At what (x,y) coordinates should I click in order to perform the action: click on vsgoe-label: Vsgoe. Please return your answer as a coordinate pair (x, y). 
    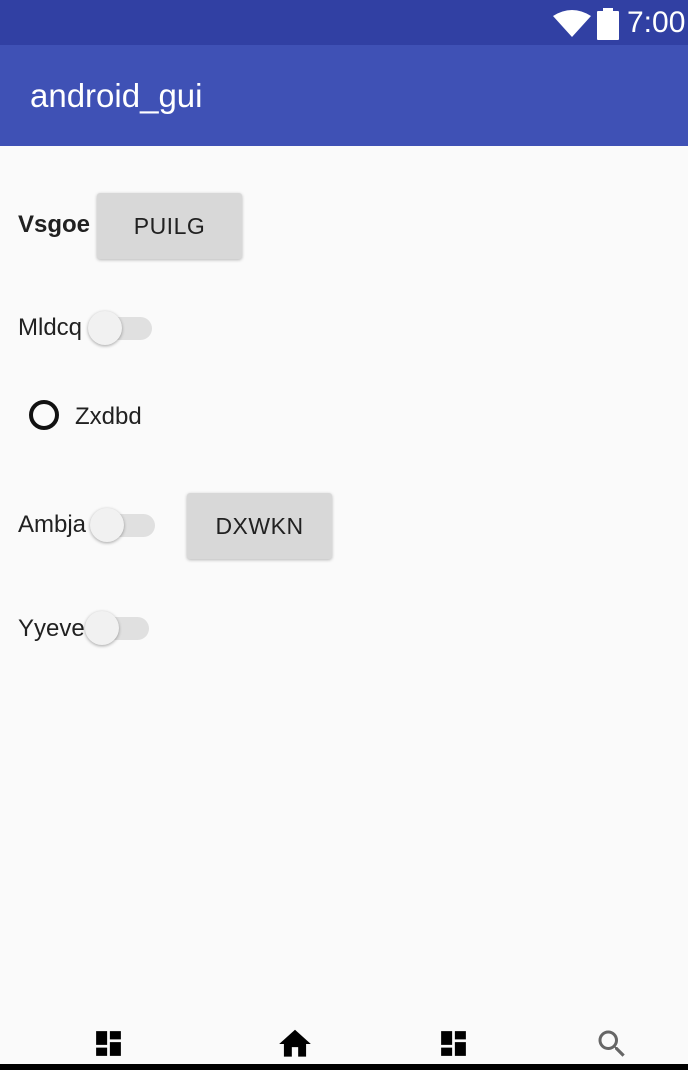
    Looking at the image, I should click on (54, 224).